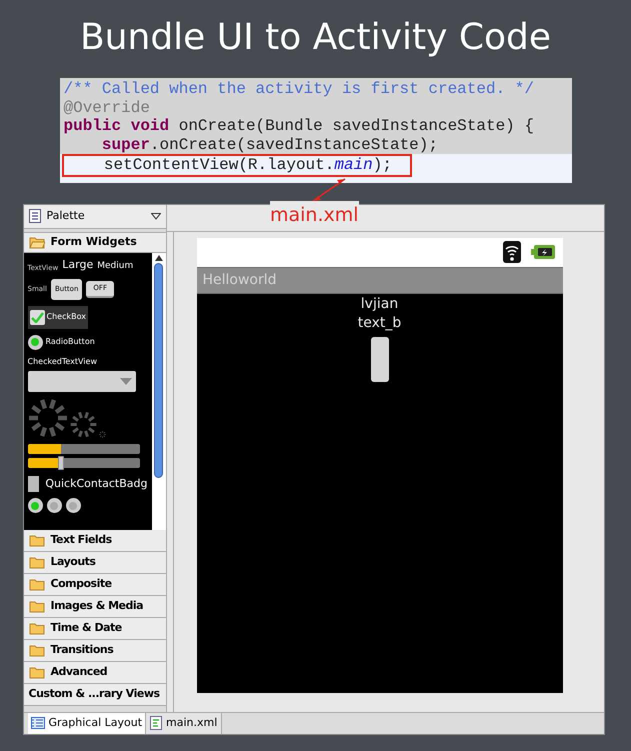  I want to click on scroll-up-icon, so click(158, 257).